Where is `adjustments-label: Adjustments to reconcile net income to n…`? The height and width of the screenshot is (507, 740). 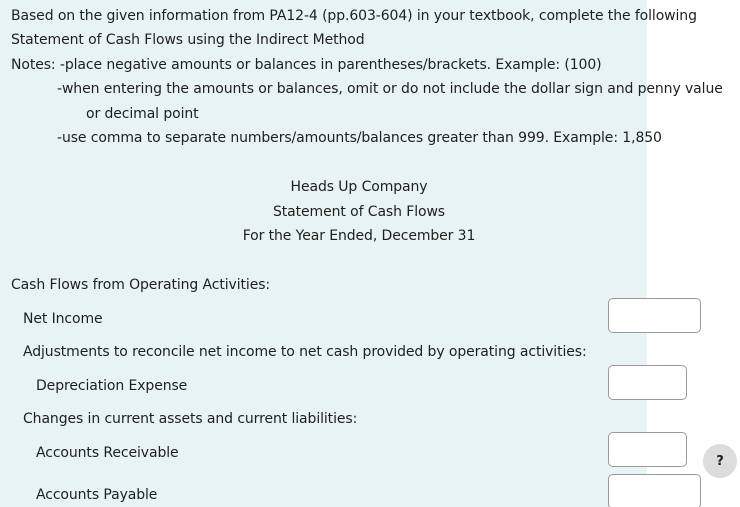
adjustments-label: Adjustments to reconcile net income to n… is located at coordinates (305, 352).